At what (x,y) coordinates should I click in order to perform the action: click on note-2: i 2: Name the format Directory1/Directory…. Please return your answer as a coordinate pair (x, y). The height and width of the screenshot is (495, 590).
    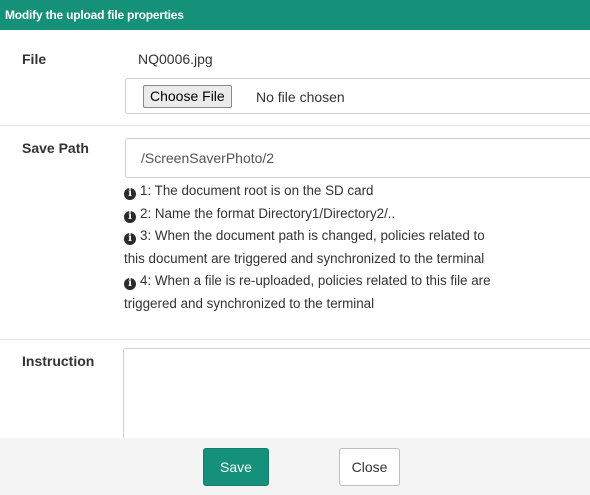
    Looking at the image, I should click on (357, 214).